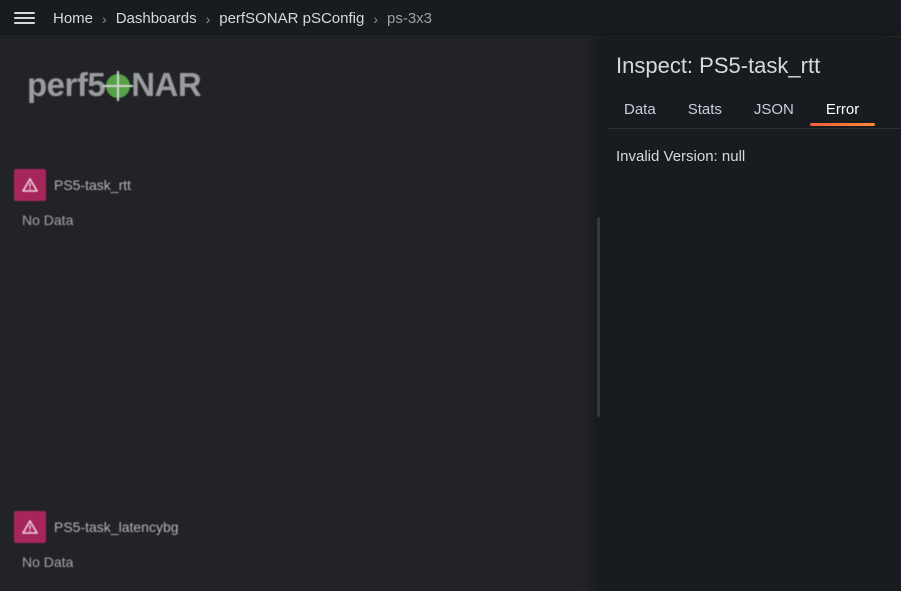  What do you see at coordinates (291, 18) in the screenshot?
I see `breadcrumb-folder: perfSONAR pSConfig` at bounding box center [291, 18].